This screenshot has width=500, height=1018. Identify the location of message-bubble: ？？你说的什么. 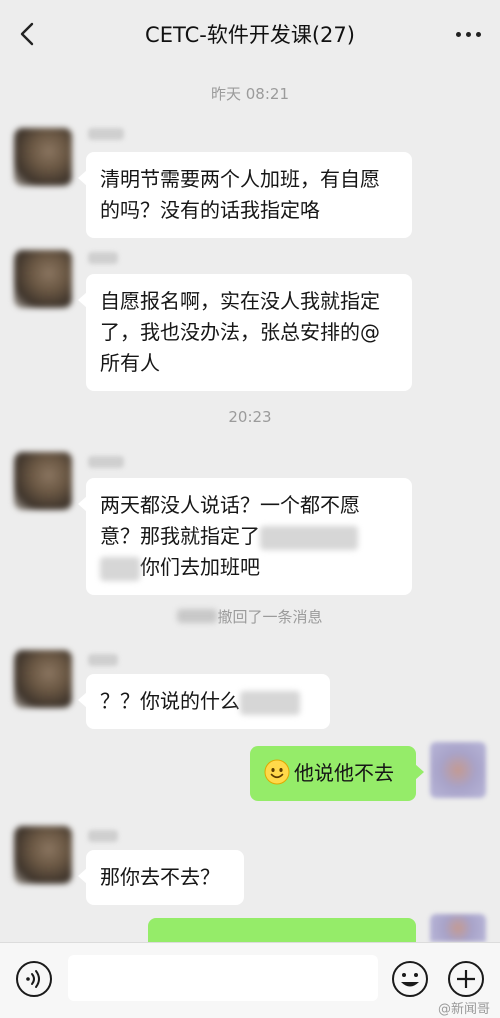
(204, 701).